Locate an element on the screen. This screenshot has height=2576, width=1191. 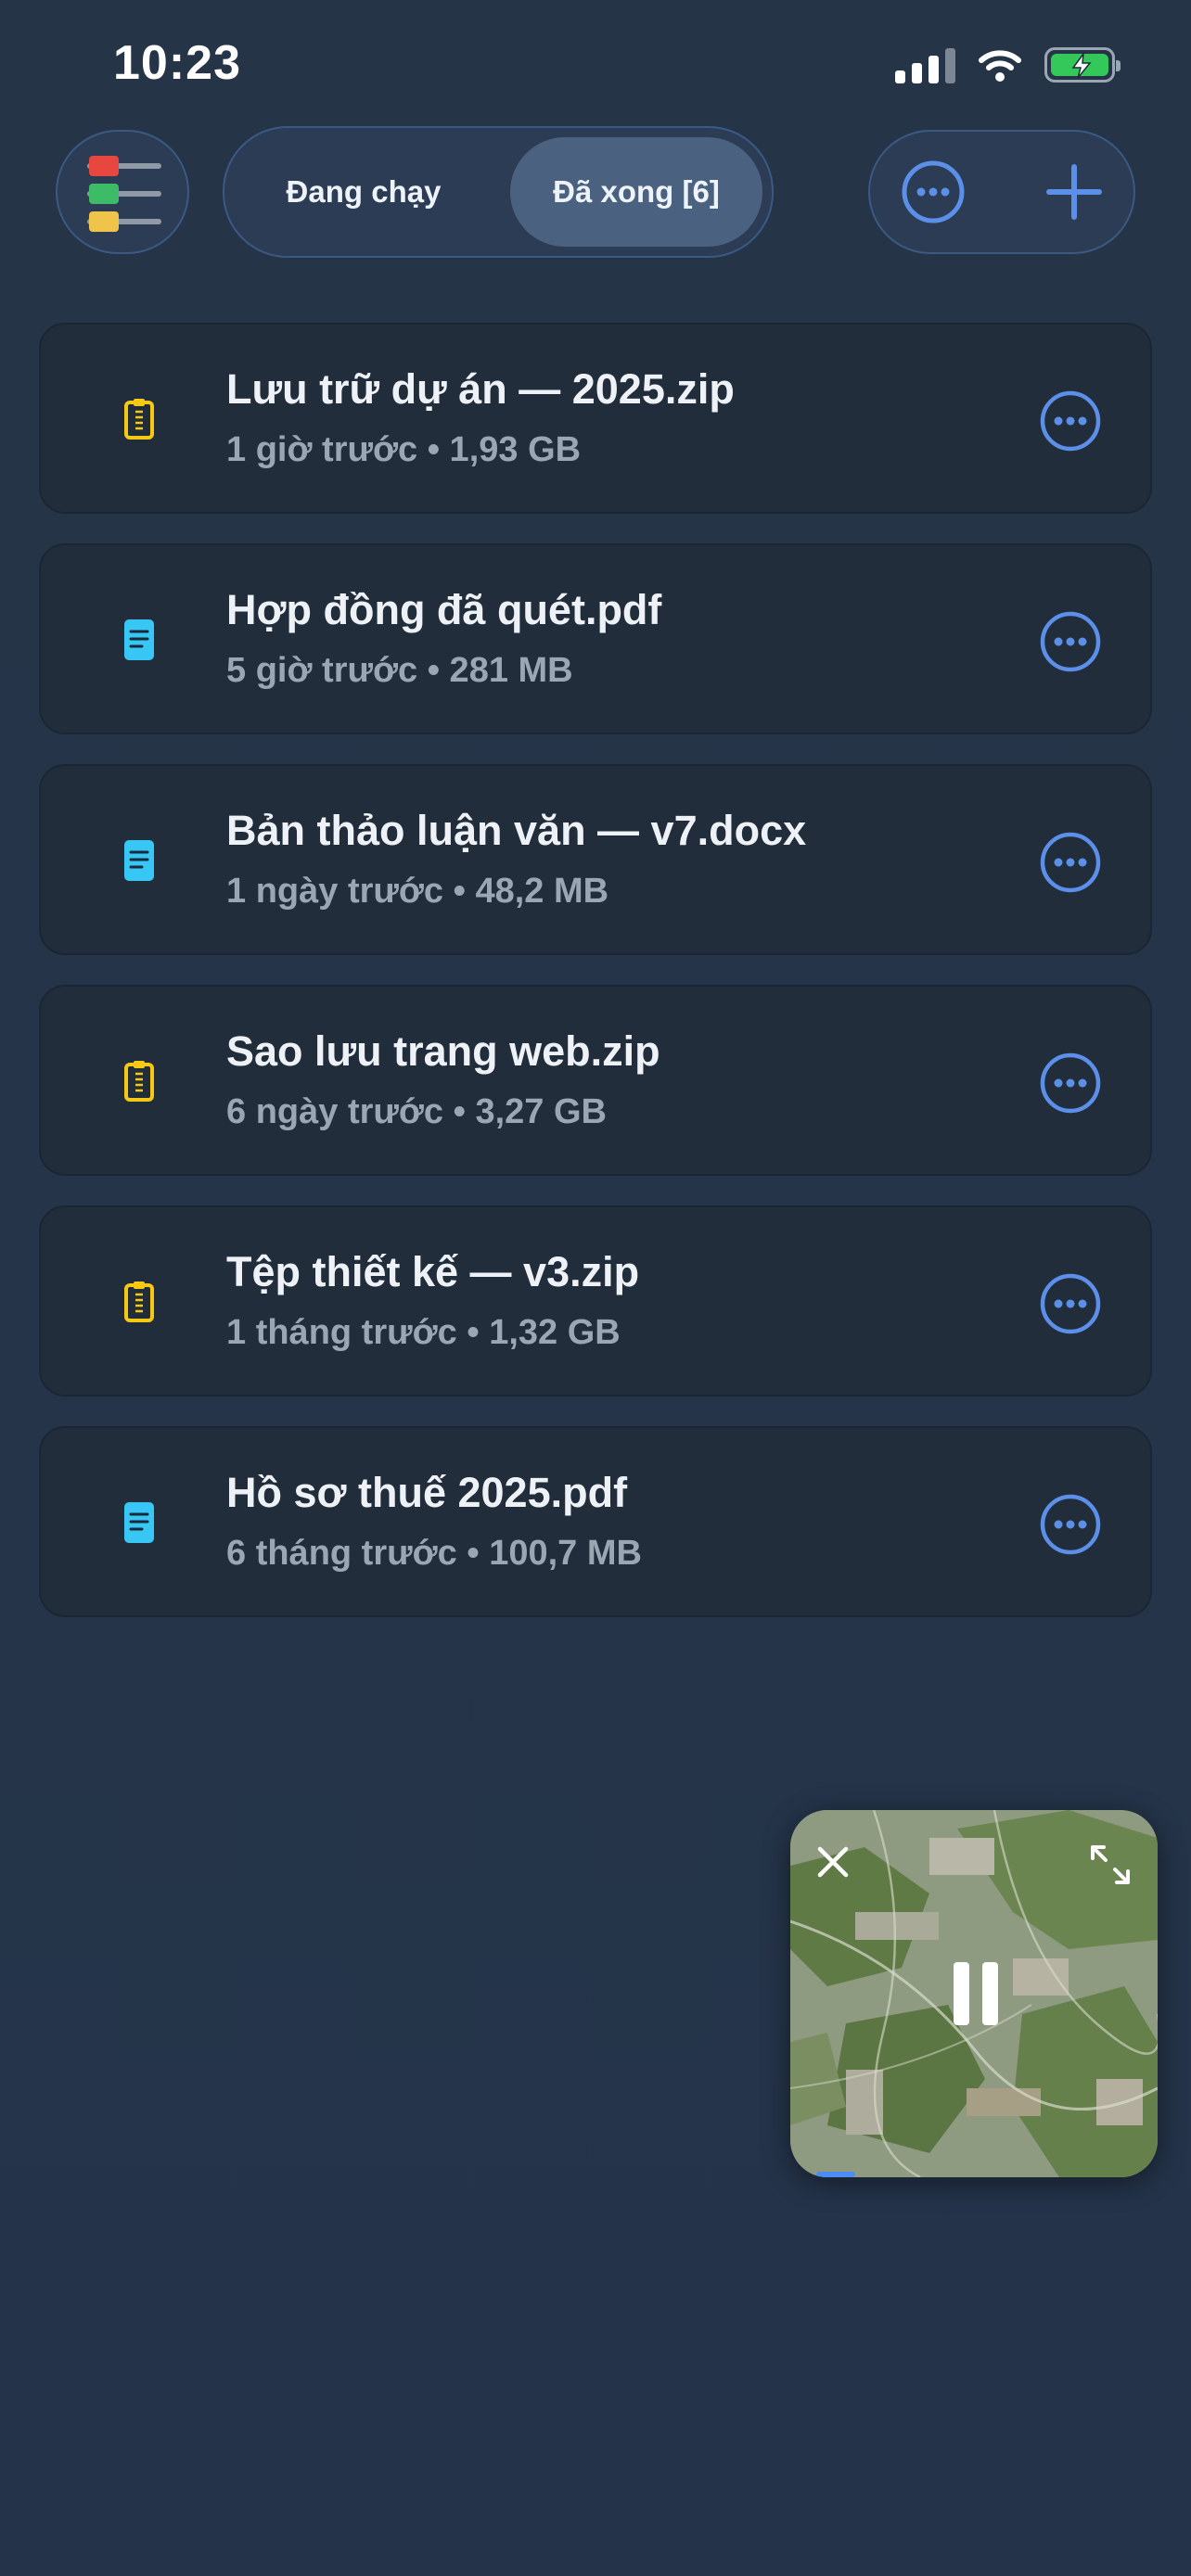
file-name: Hồ sơ thuế 2025.pdf is located at coordinates (427, 1492).